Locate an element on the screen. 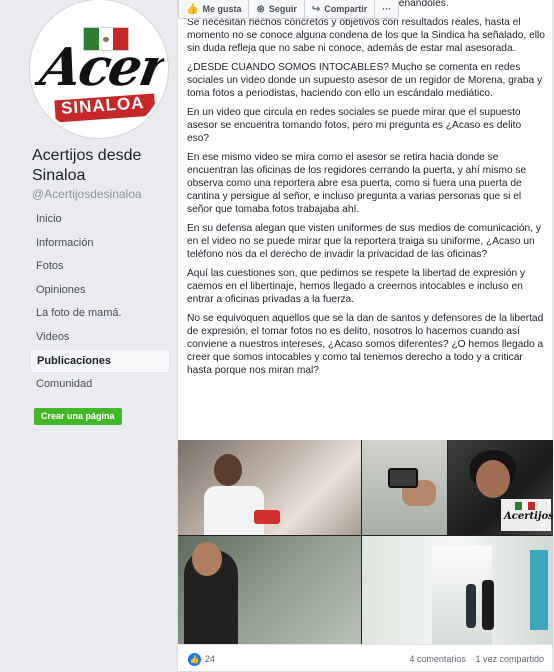 The width and height of the screenshot is (554, 672). nav-item-comunidad: Comunidad is located at coordinates (100, 385).